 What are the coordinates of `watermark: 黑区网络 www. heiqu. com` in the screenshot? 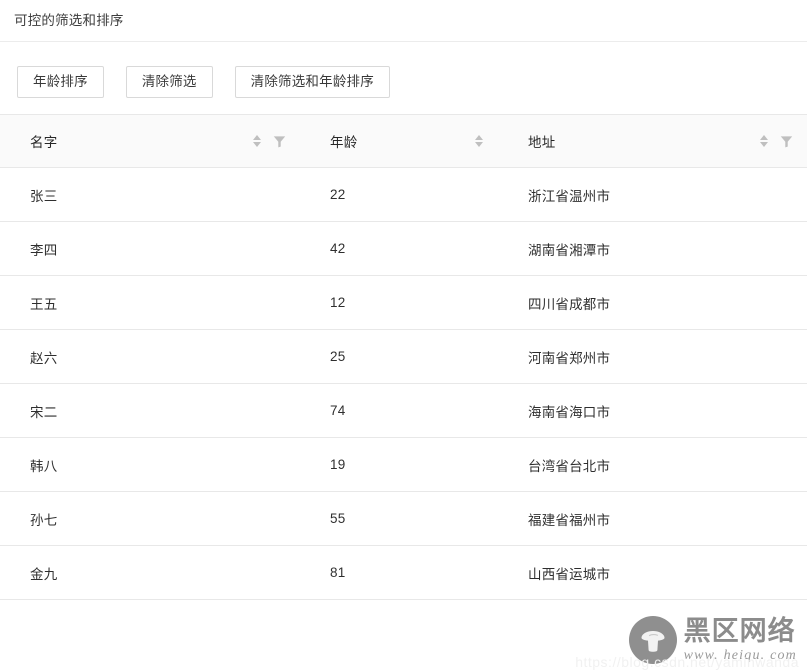 It's located at (712, 639).